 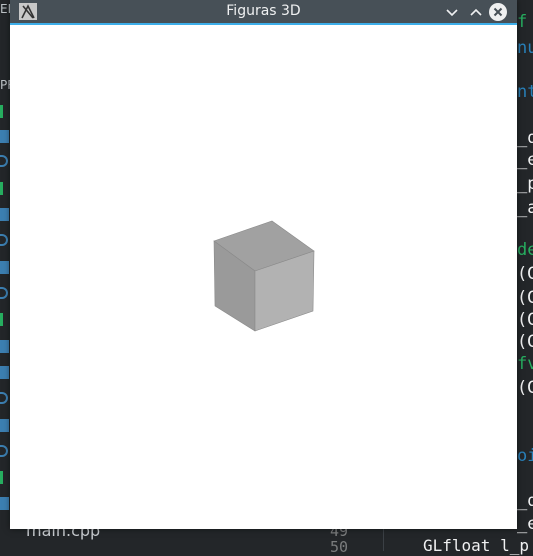 I want to click on chevron-up-icon, so click(x=476, y=12).